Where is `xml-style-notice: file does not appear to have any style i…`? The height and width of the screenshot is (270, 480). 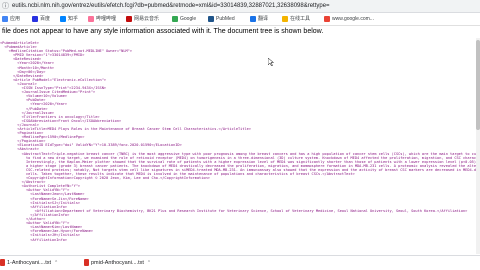 xml-style-notice: file does not appear to have any style i… is located at coordinates (240, 32).